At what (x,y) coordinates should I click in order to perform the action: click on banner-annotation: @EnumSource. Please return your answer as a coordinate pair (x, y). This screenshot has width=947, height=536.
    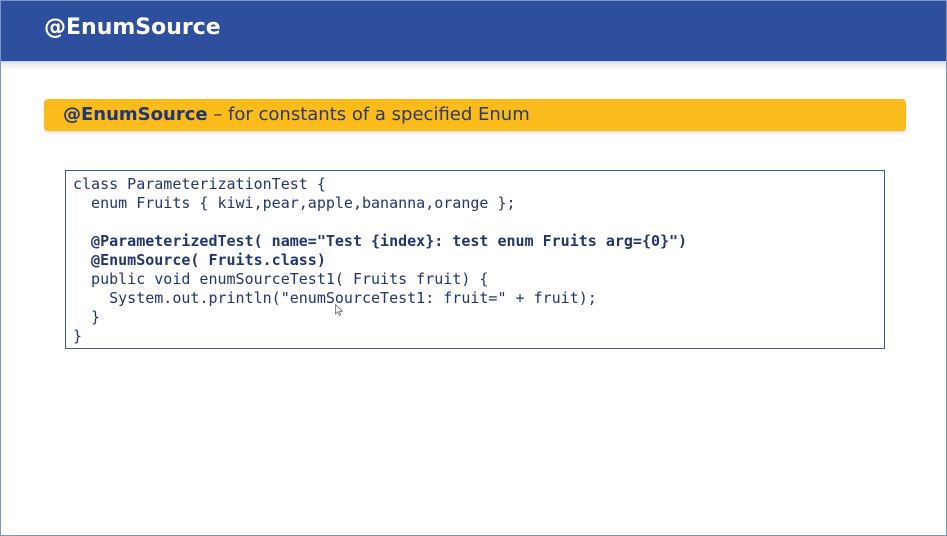
    Looking at the image, I should click on (135, 114).